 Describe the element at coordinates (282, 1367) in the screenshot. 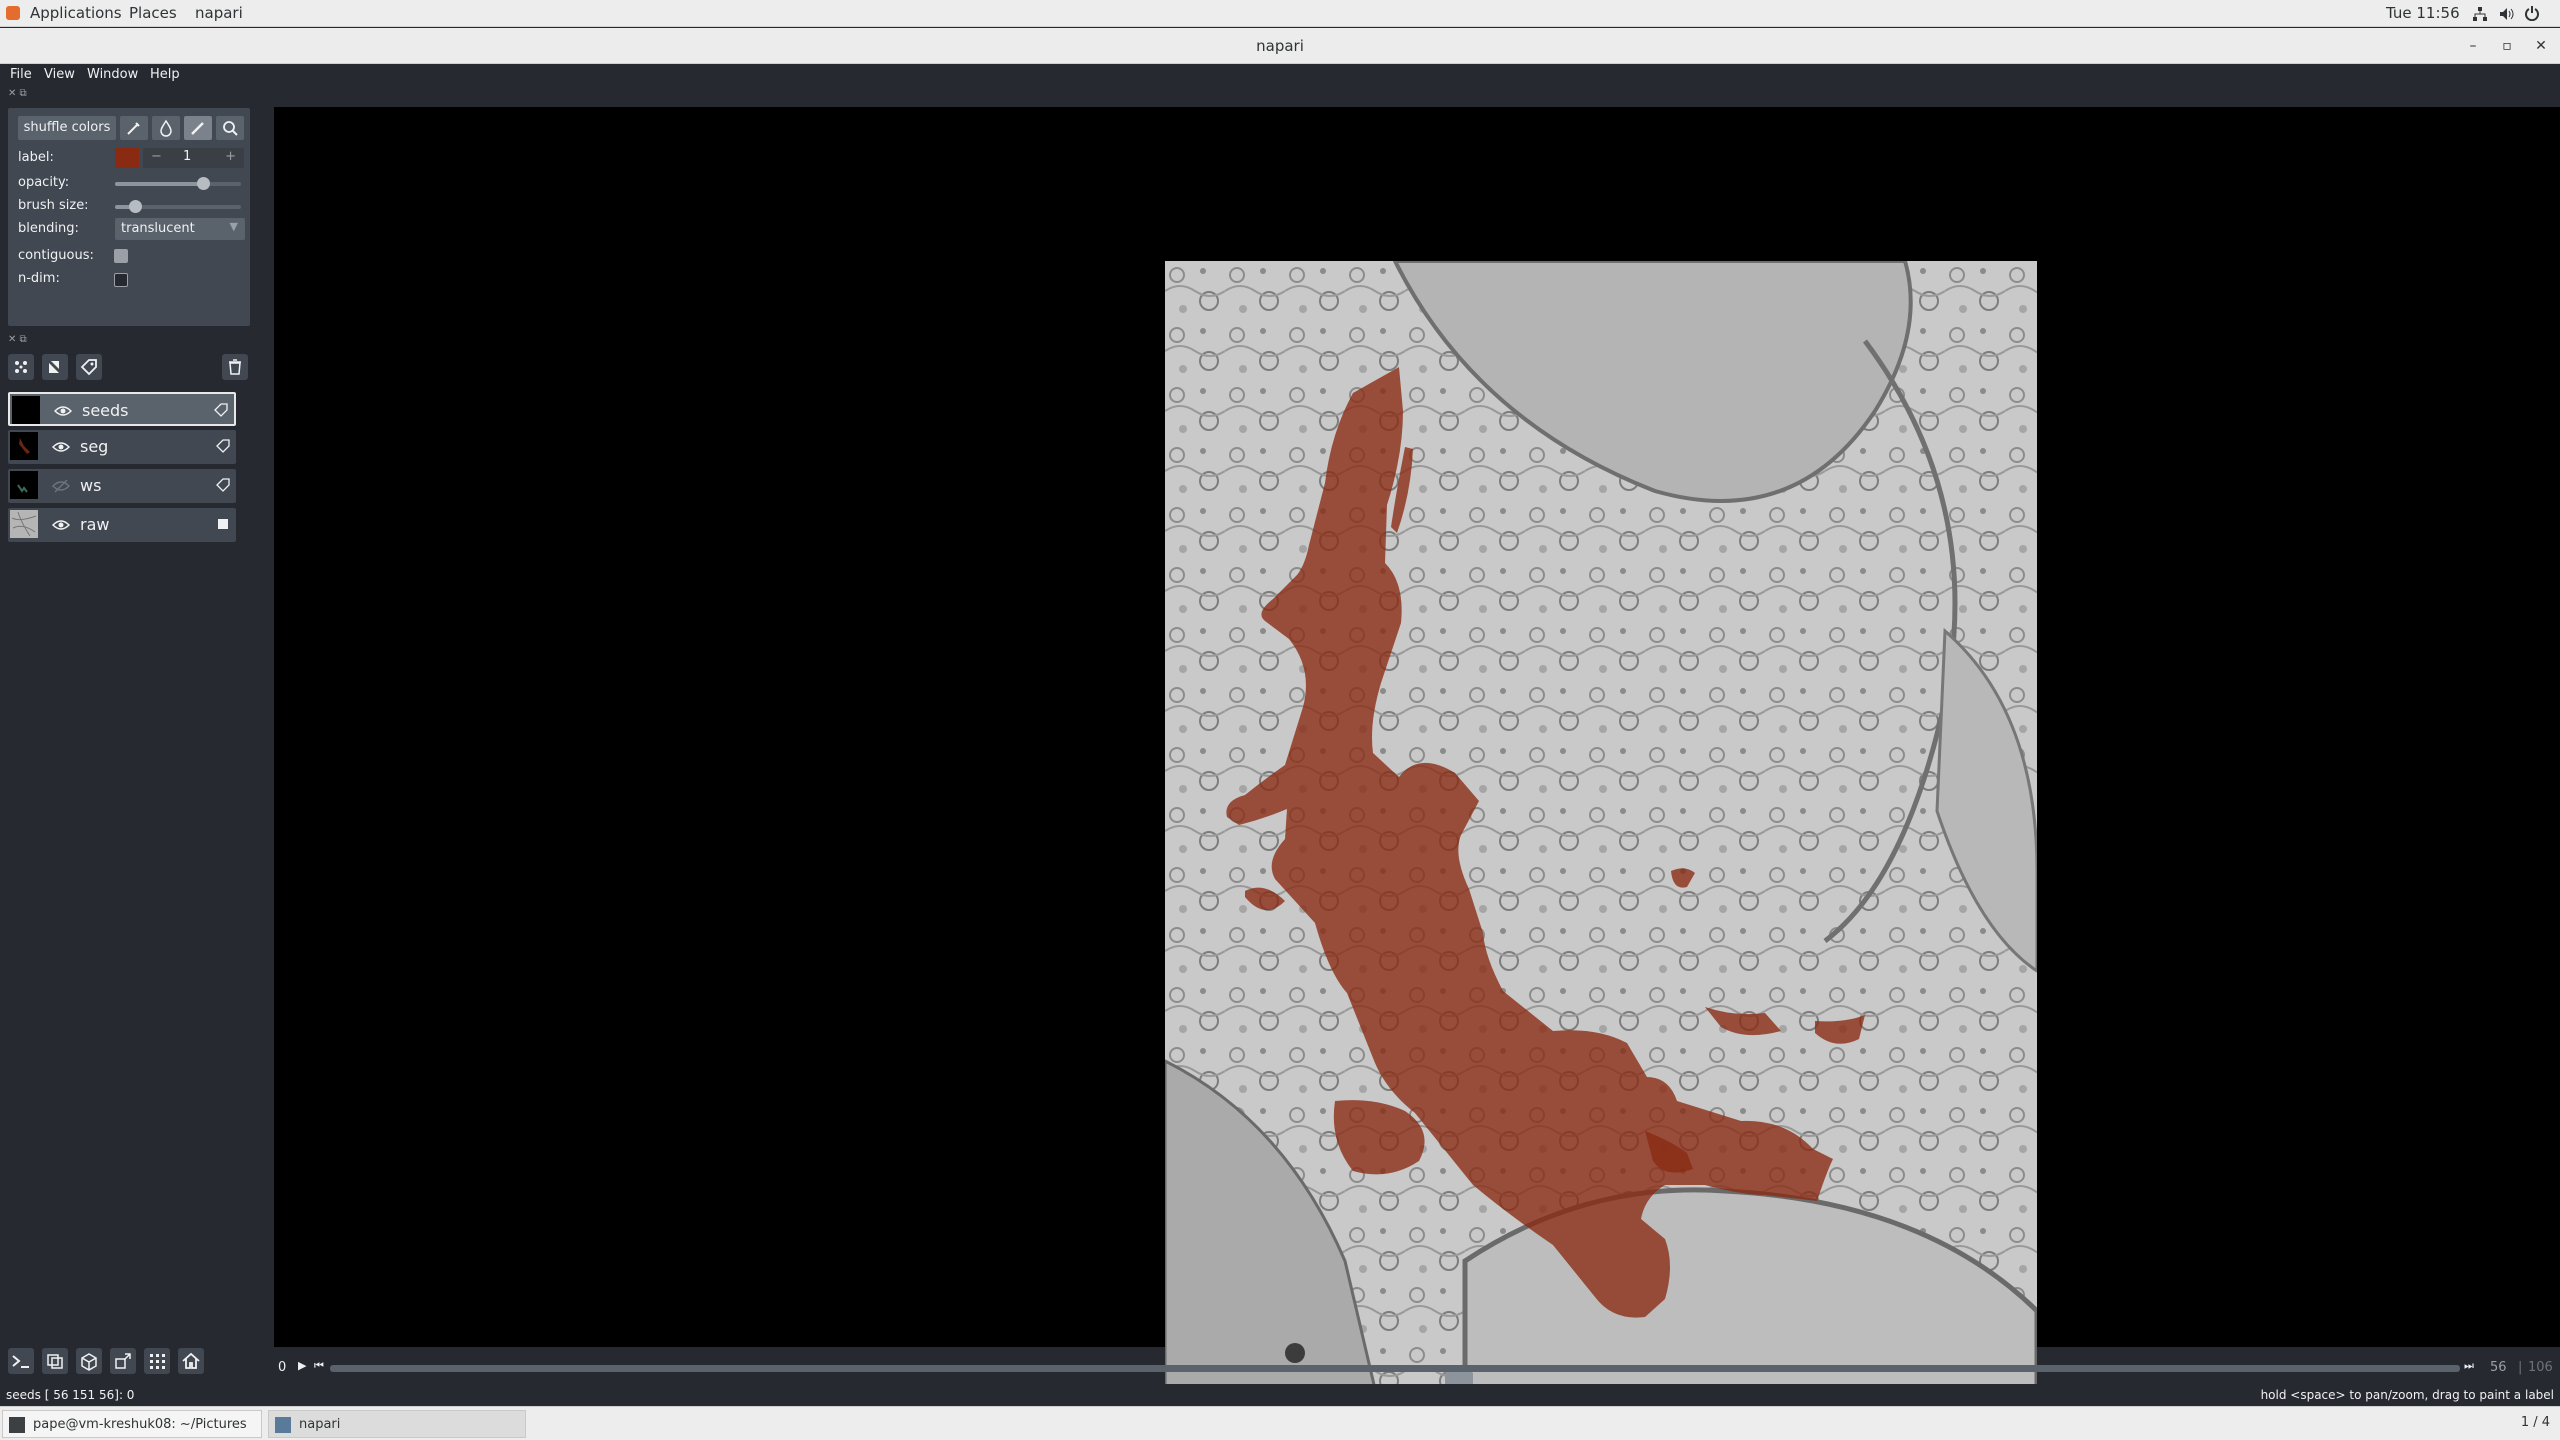

I see `axis-label: 0` at that location.